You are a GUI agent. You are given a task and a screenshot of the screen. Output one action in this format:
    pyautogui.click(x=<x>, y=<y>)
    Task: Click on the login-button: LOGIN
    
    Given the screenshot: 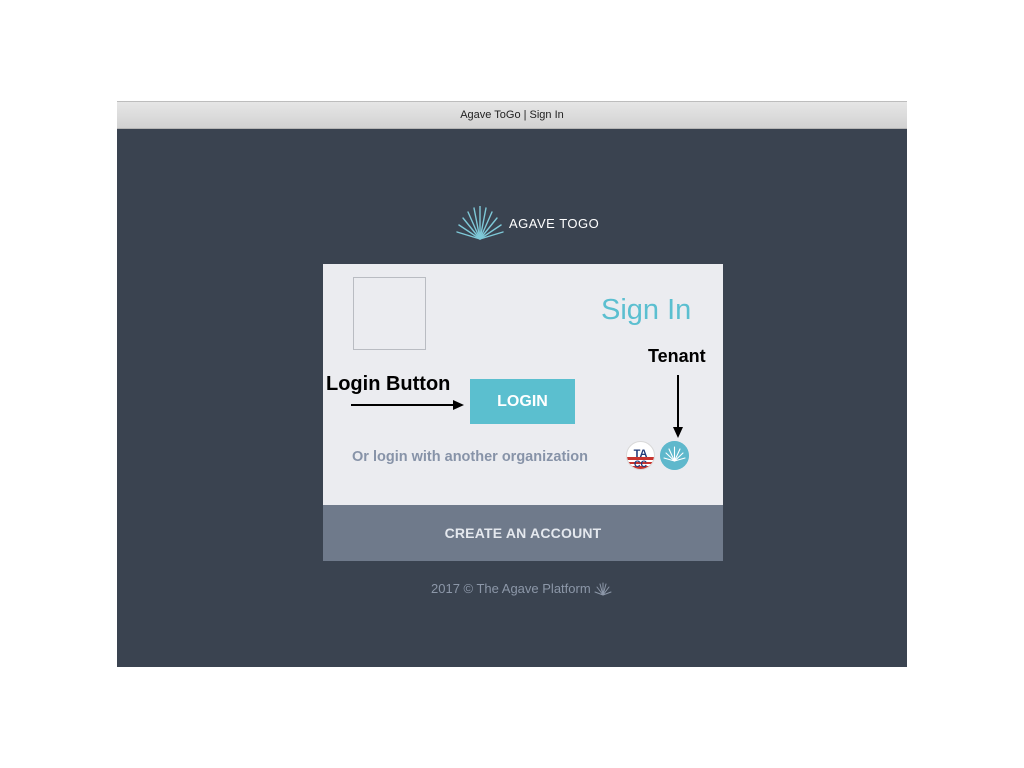 What is the action you would take?
    pyautogui.click(x=522, y=401)
    